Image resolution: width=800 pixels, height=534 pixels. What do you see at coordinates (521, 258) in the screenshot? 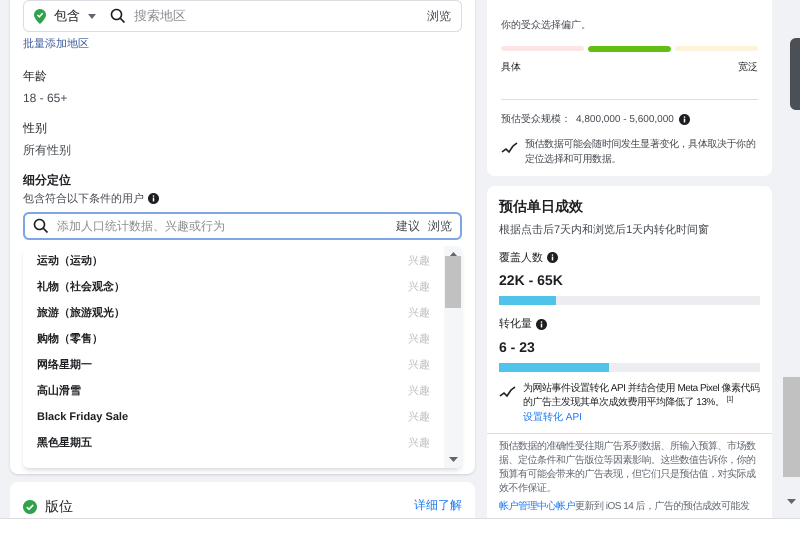
I see `metric-label: 覆盖人数` at bounding box center [521, 258].